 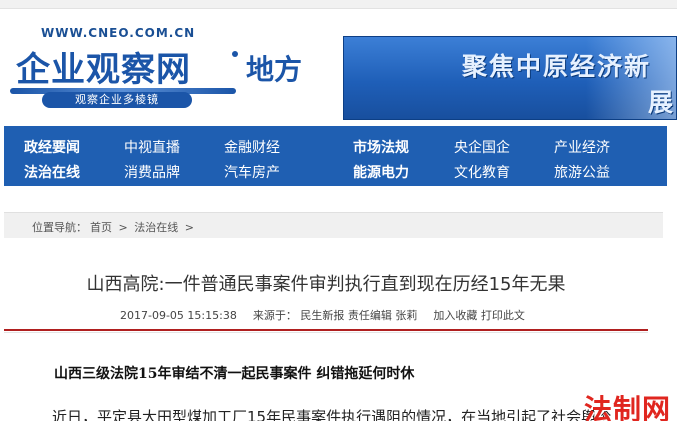 I want to click on nav-item-politics: 政经要闻, so click(x=52, y=147).